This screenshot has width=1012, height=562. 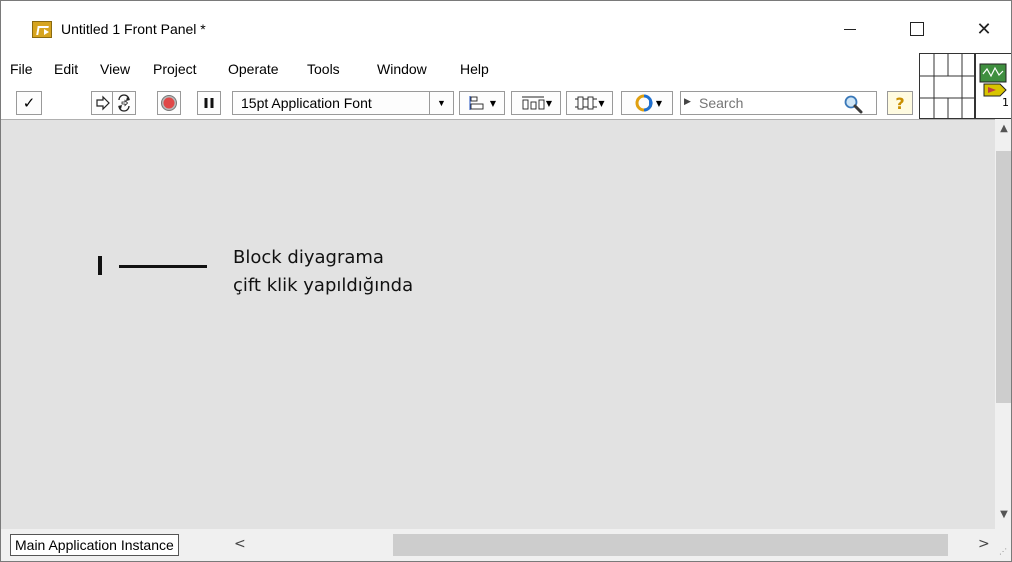 I want to click on close-button: ✕, so click(x=984, y=29).